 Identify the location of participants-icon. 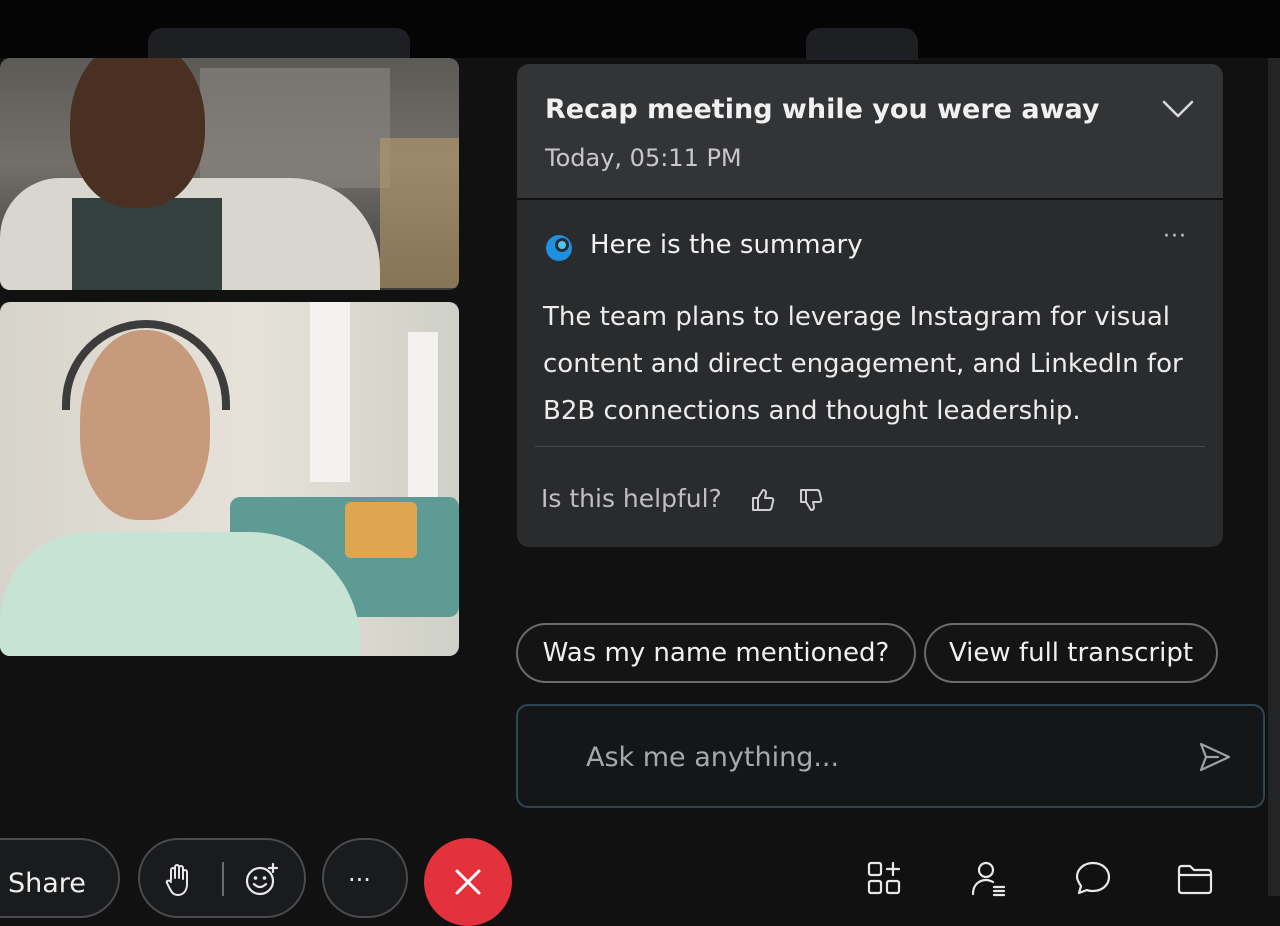
(989, 879).